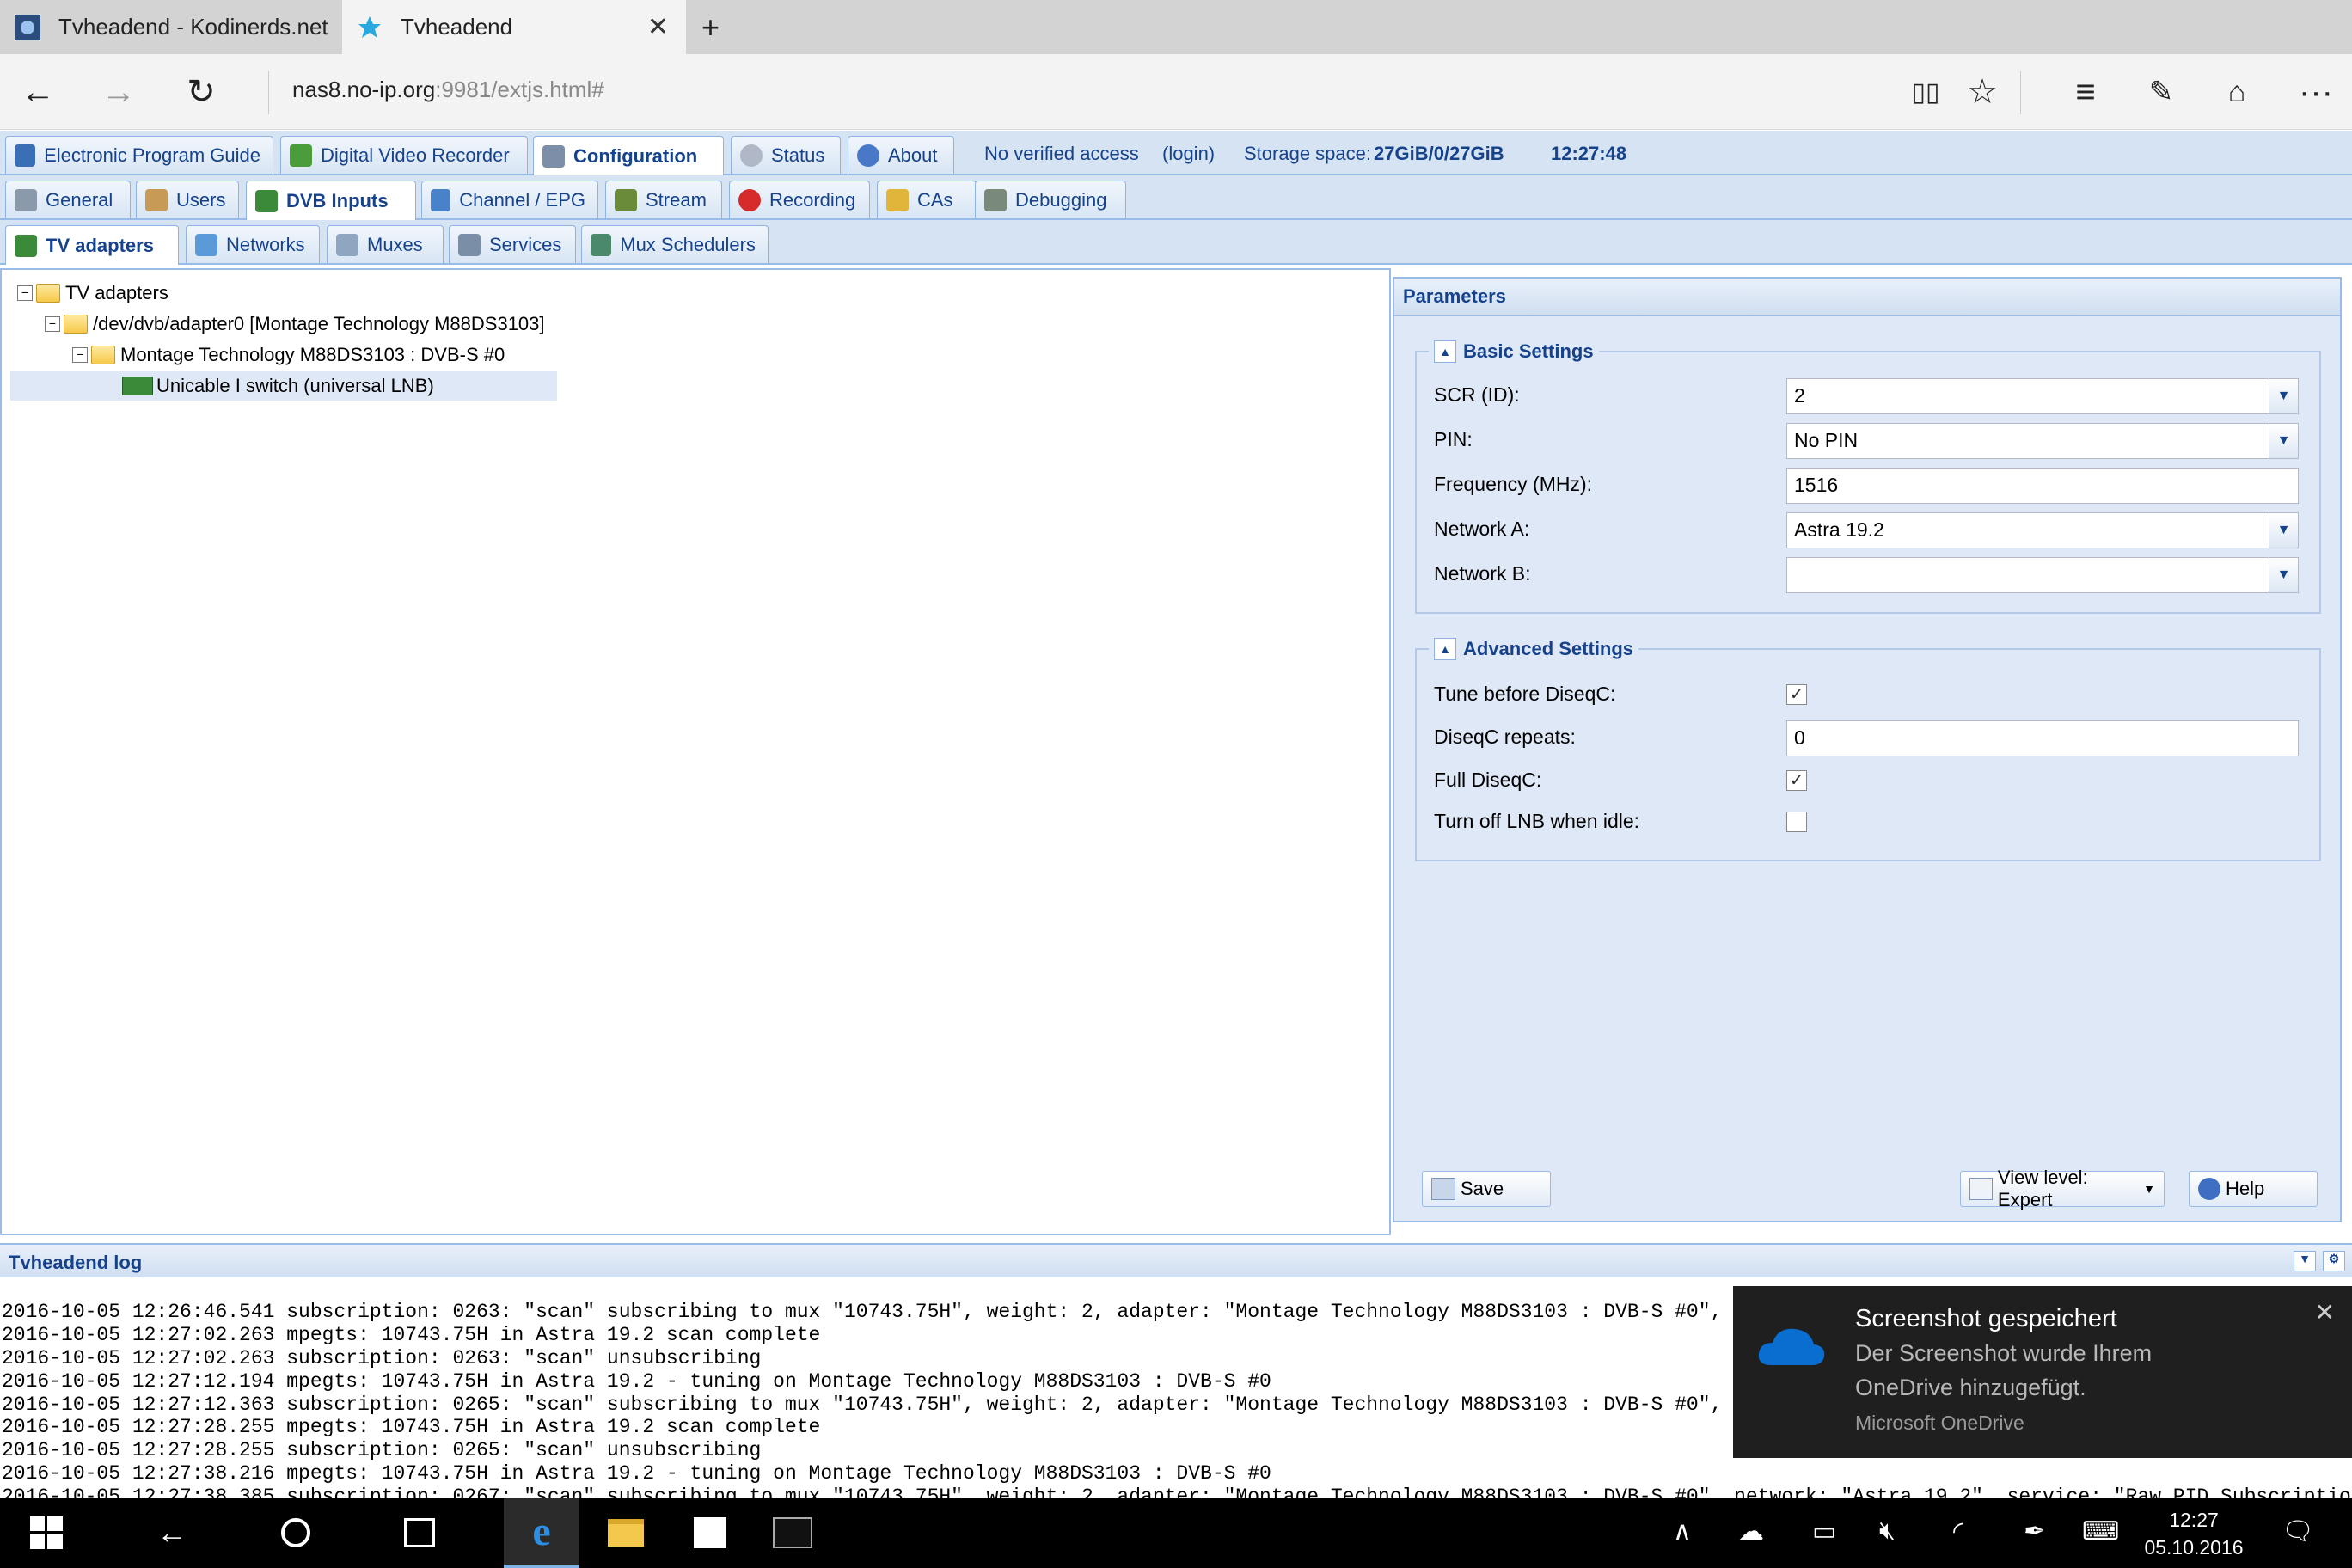 This screenshot has width=2352, height=1568. I want to click on login-link: (login), so click(1188, 154).